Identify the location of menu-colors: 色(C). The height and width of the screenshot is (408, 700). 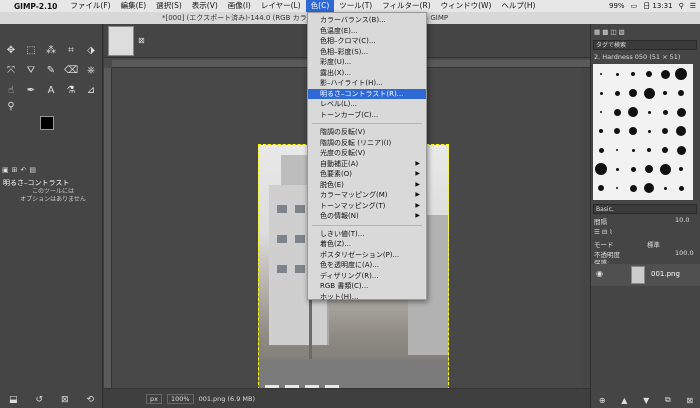
(320, 6).